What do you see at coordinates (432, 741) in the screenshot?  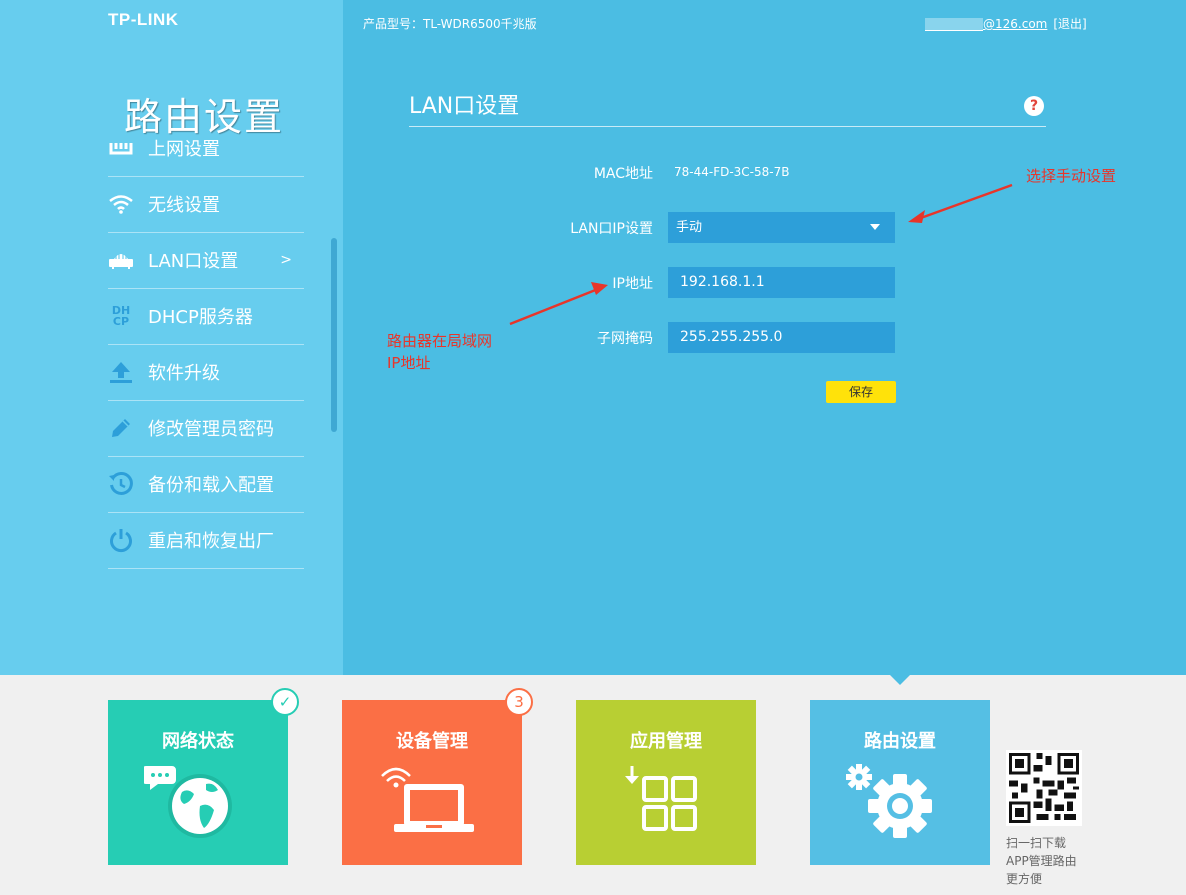 I see `tile-label: 设备管理` at bounding box center [432, 741].